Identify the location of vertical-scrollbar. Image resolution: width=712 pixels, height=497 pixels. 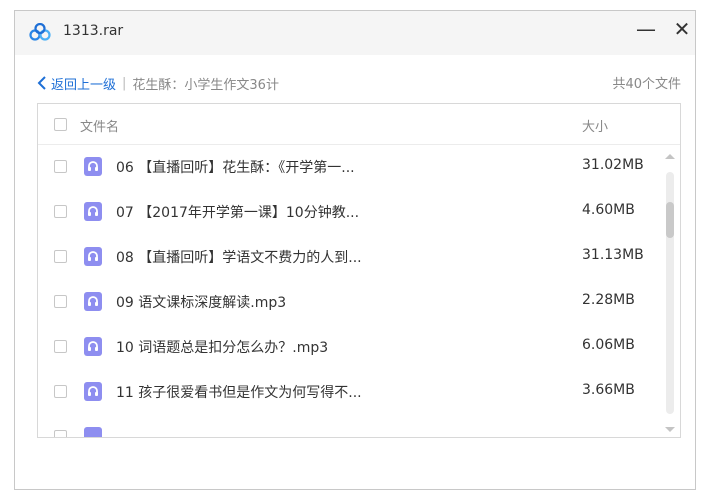
(670, 292).